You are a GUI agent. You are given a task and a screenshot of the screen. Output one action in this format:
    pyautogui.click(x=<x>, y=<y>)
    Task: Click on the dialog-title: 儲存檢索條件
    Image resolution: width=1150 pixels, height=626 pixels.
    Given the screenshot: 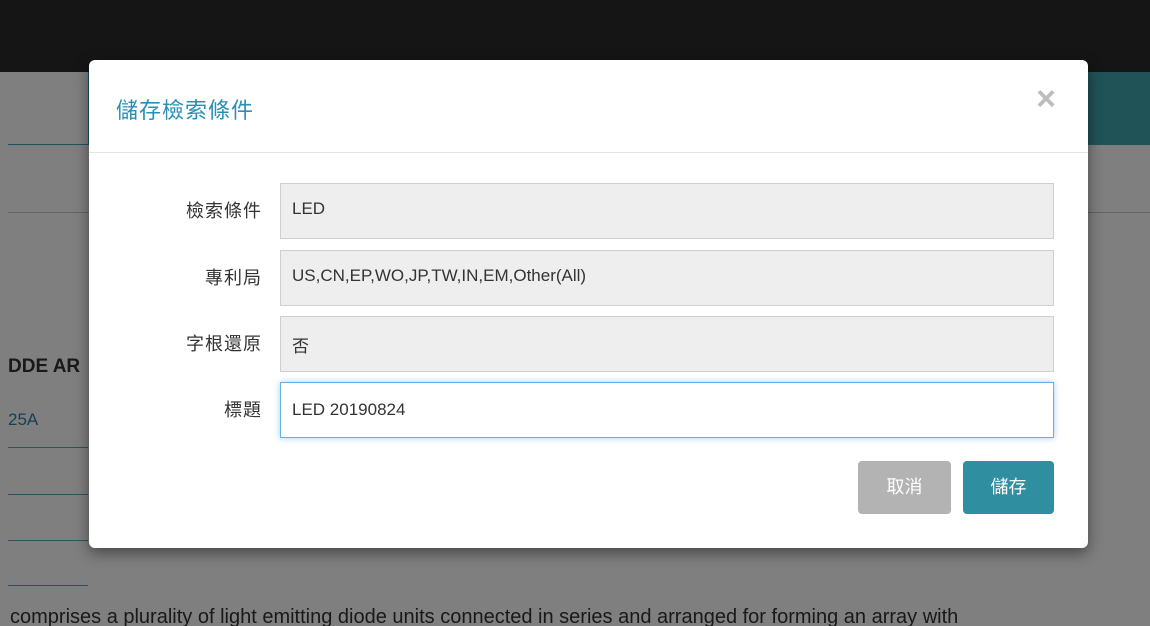 What is the action you would take?
    pyautogui.click(x=185, y=110)
    